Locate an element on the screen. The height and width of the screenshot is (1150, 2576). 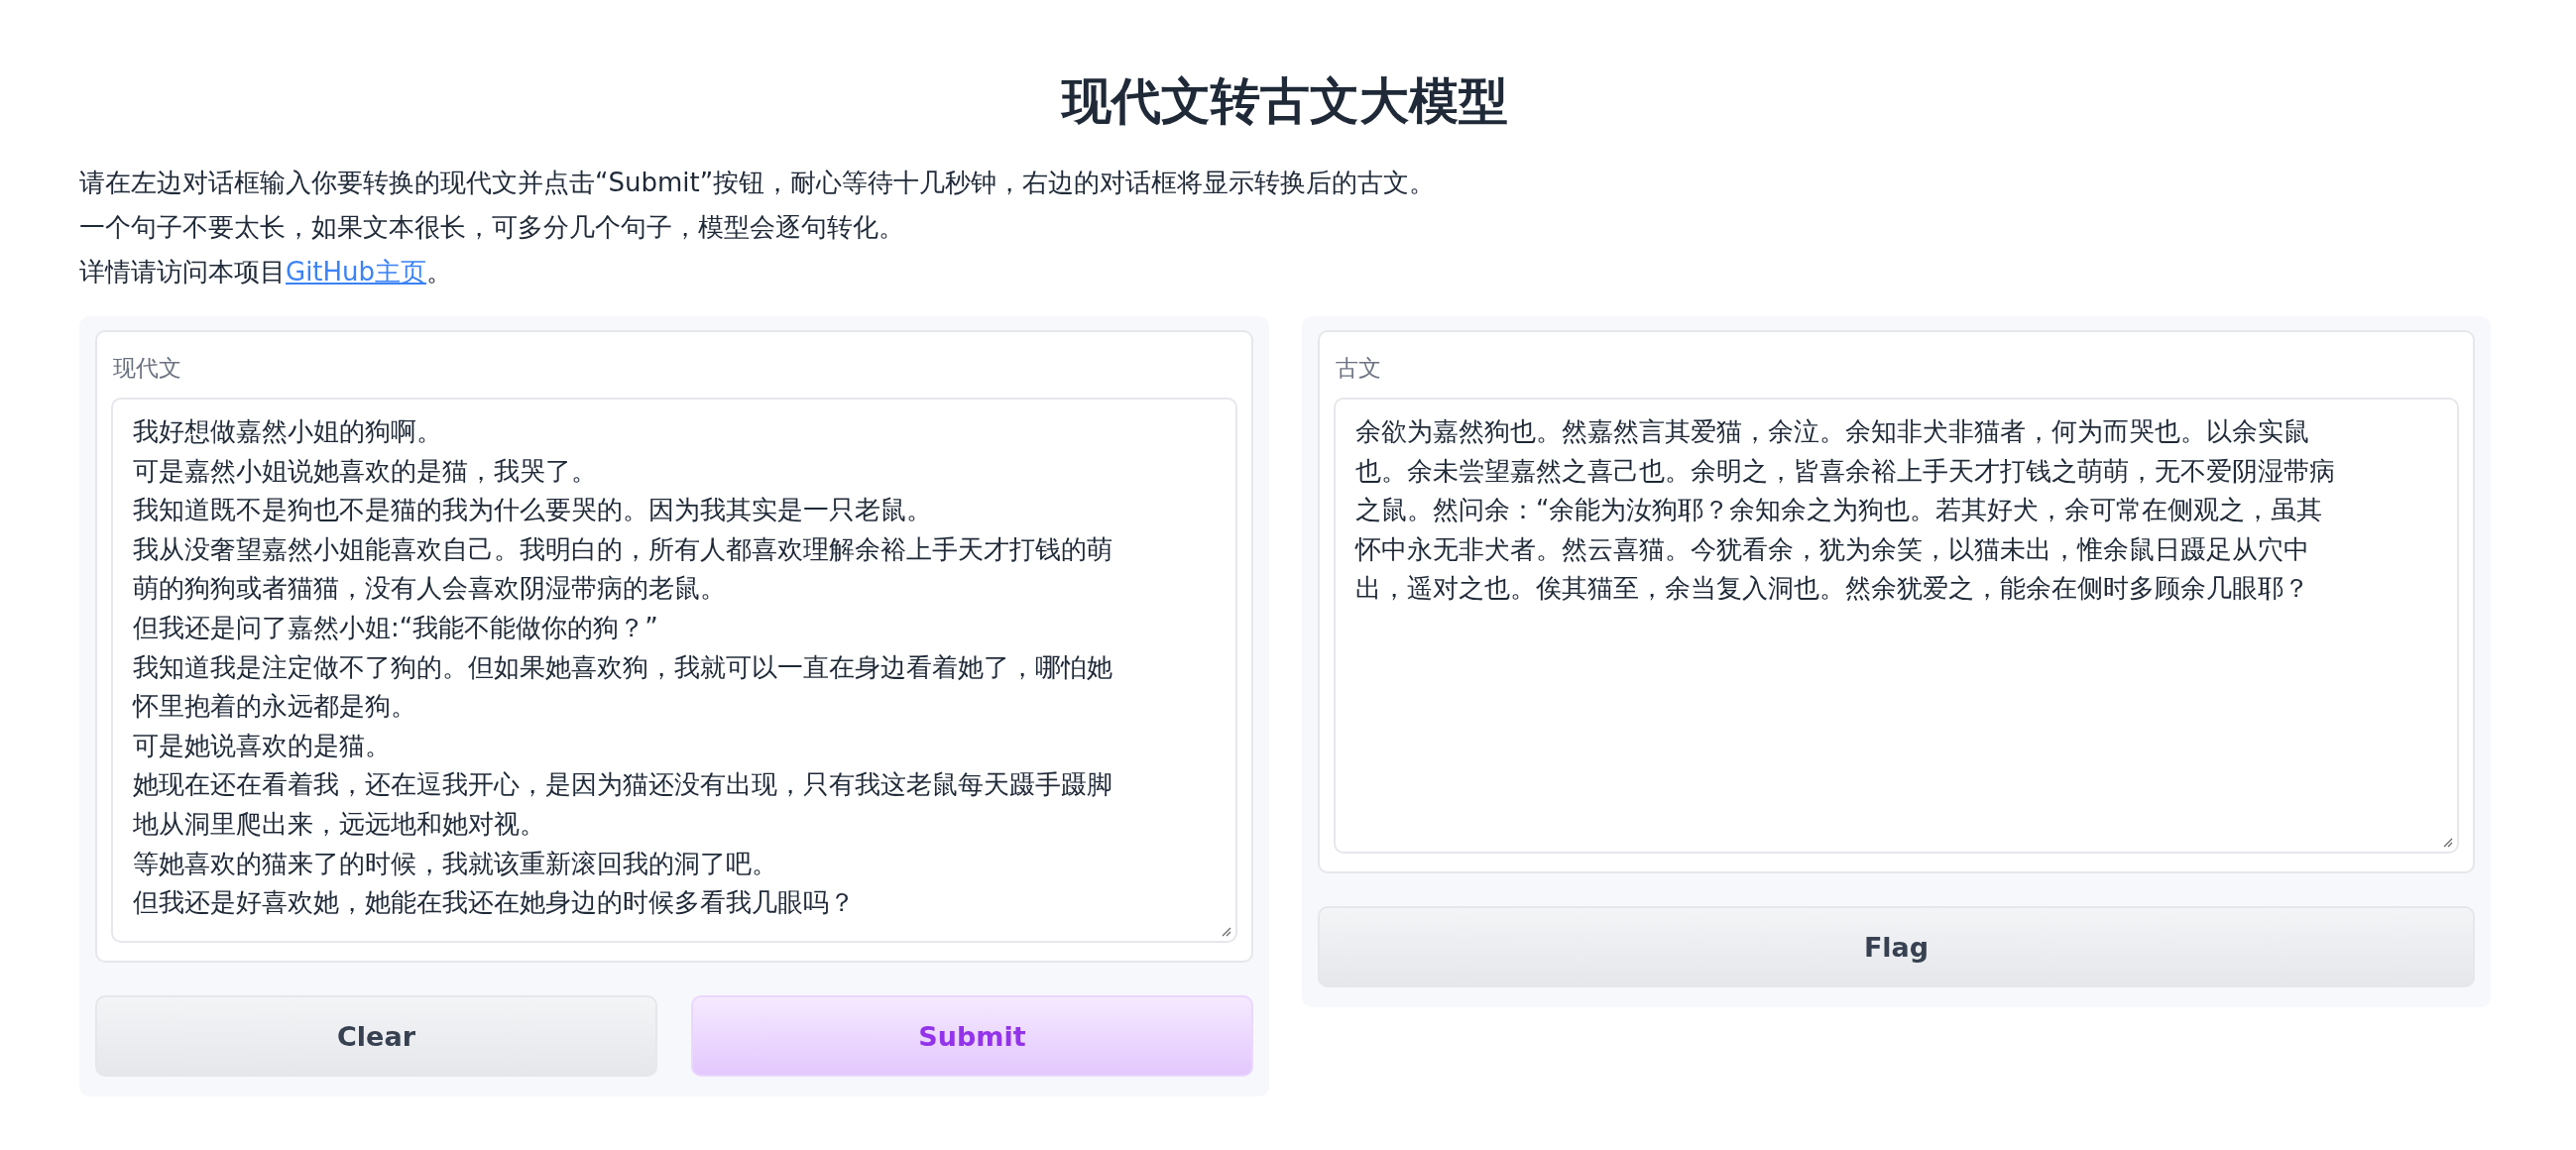
text-line: 怀中永无非犬者。然云喜猫。今犹看余，犹为余笑，以猫未出，惟余鼠日蹑足从穴中 is located at coordinates (1832, 549).